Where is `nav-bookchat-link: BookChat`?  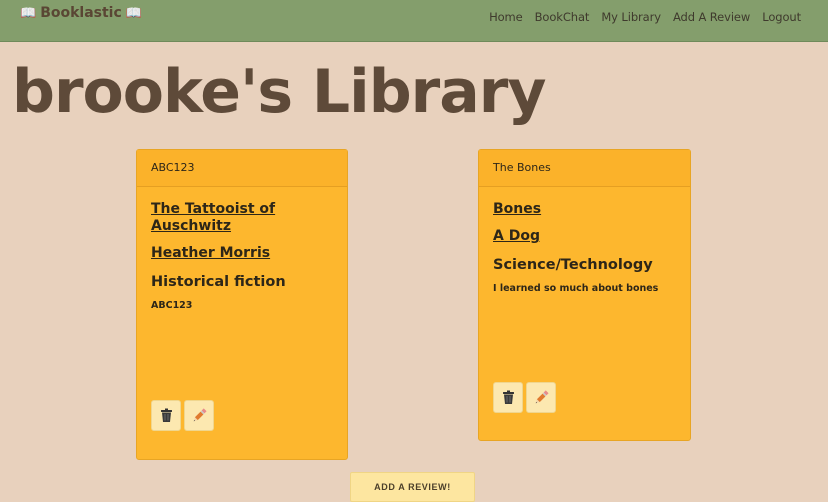
nav-bookchat-link: BookChat is located at coordinates (562, 17).